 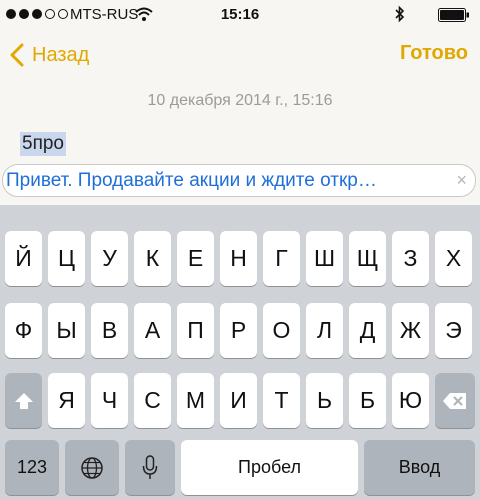 I want to click on key-letter: В, so click(x=109, y=330).